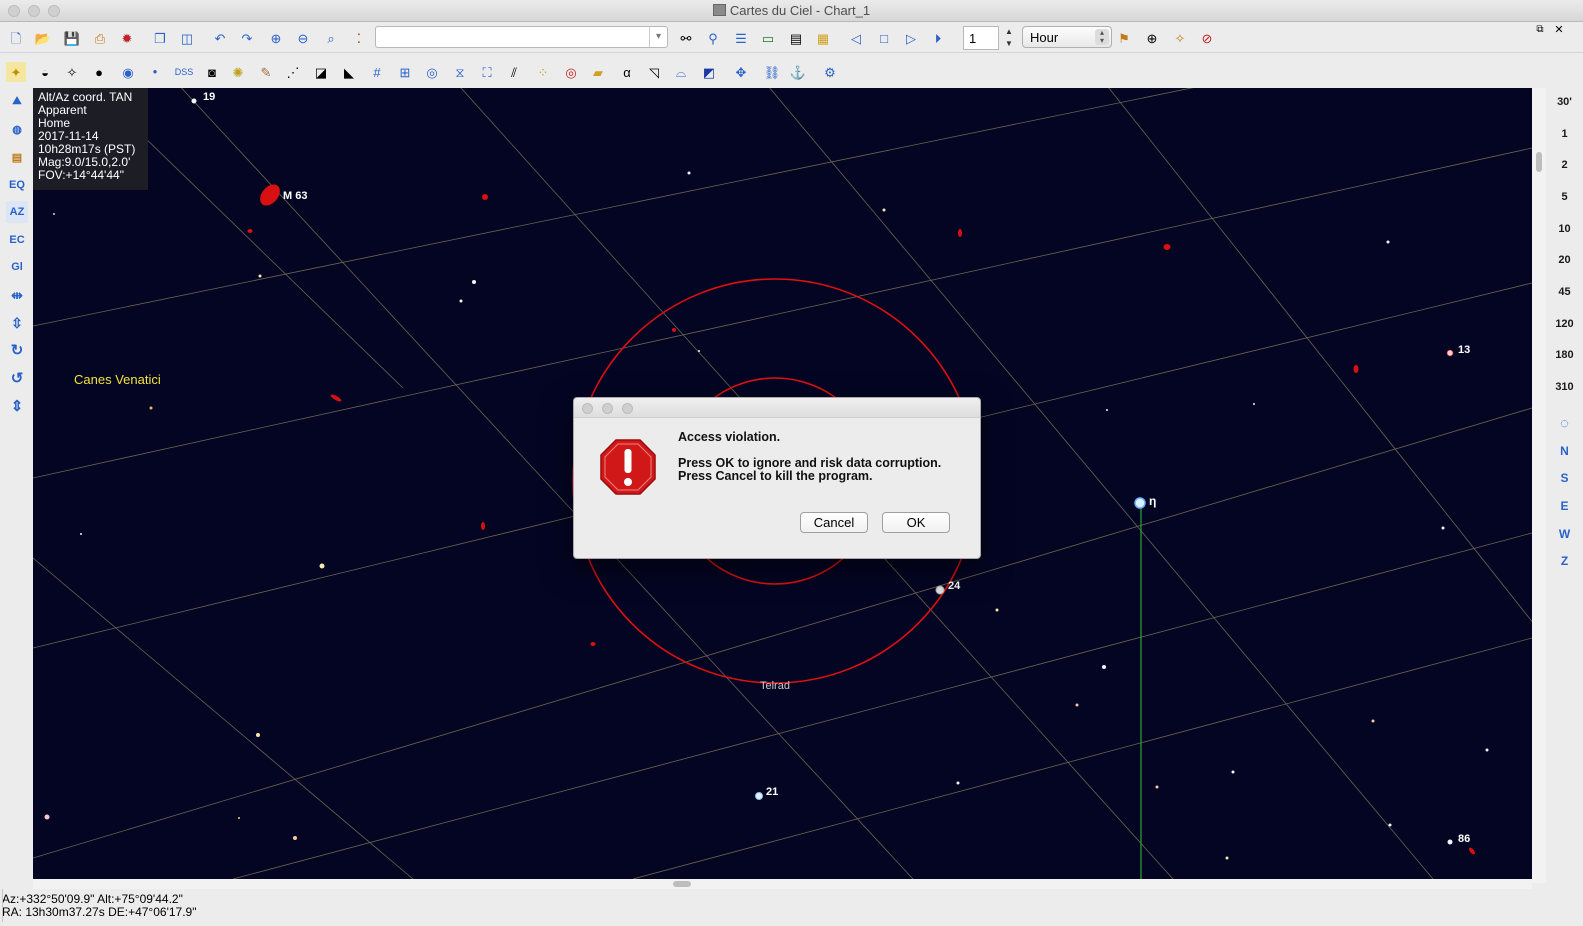 The image size is (1583, 926). Describe the element at coordinates (834, 522) in the screenshot. I see `cancel-button: Cancel` at that location.